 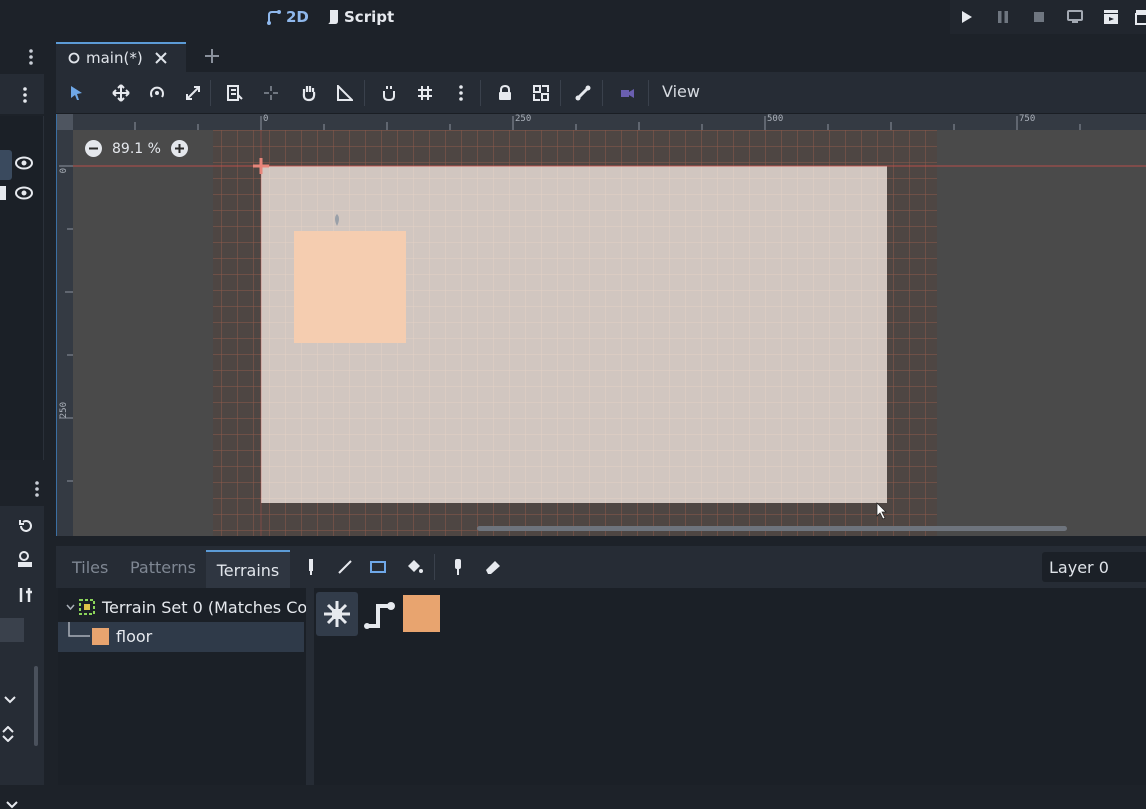 I want to click on rectangle-icon, so click(x=378, y=567).